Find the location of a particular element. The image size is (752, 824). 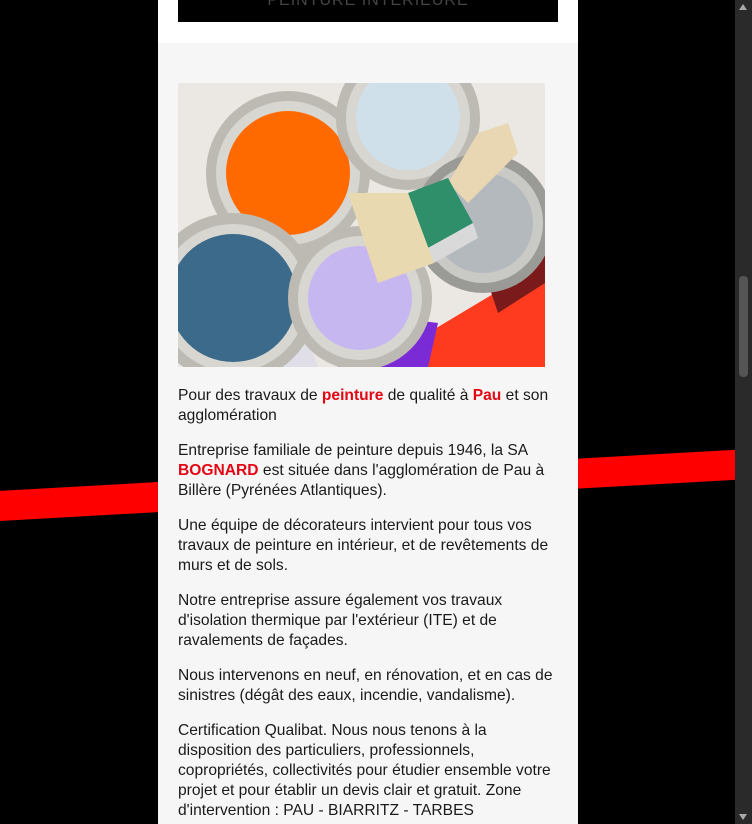

top-section: PEINTURE INTÉRIEURE is located at coordinates (368, 21).